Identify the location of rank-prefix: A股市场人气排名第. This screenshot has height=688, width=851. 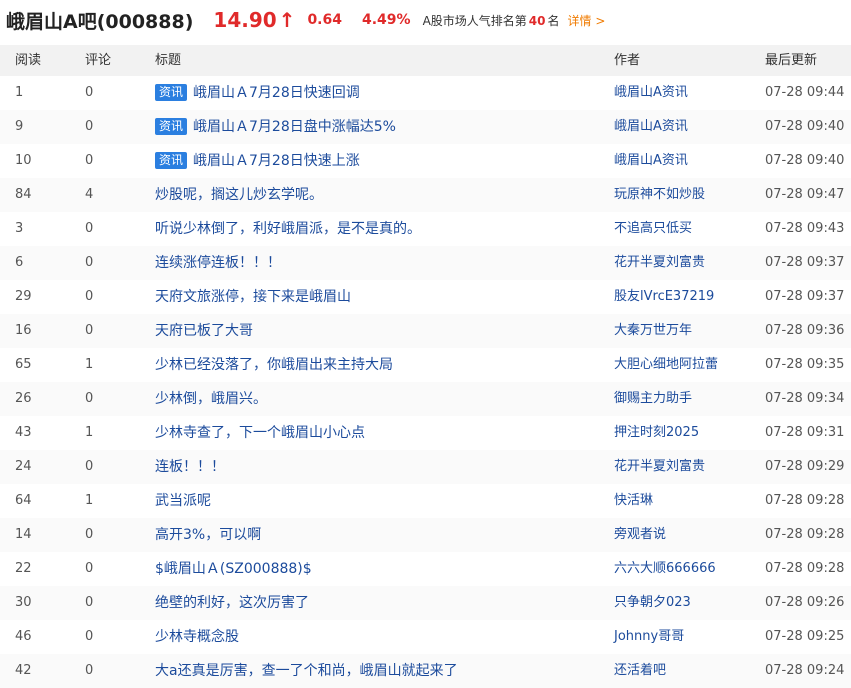
(474, 20).